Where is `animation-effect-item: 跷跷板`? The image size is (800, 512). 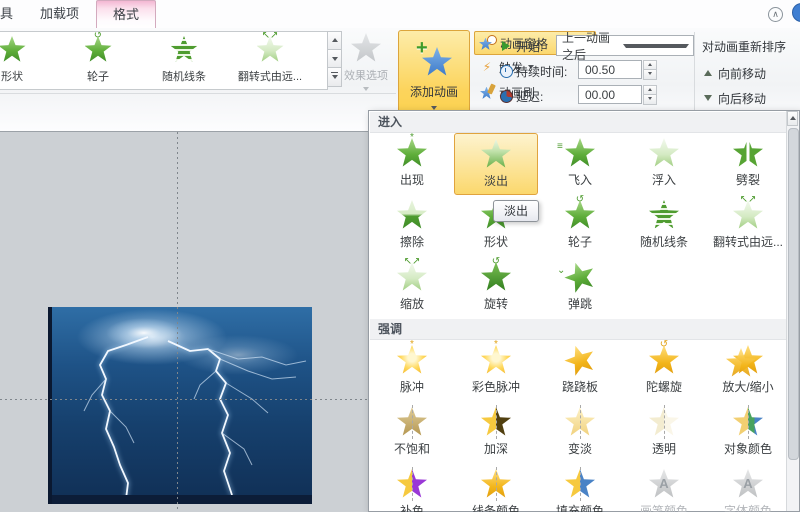 animation-effect-item: 跷跷板 is located at coordinates (580, 371).